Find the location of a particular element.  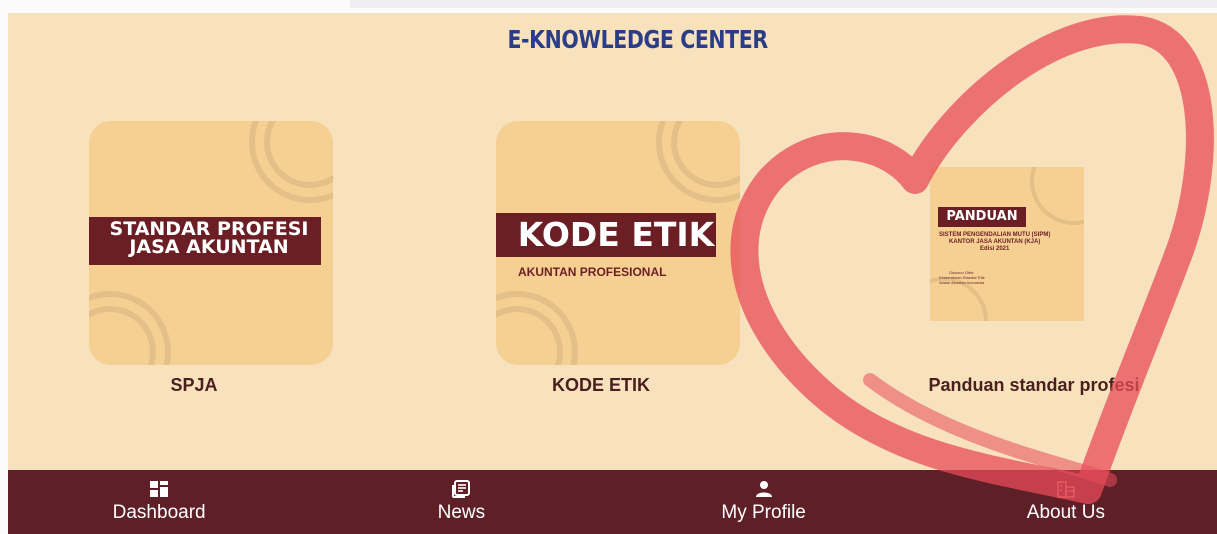

nav-my-profile: My Profile is located at coordinates (764, 502).